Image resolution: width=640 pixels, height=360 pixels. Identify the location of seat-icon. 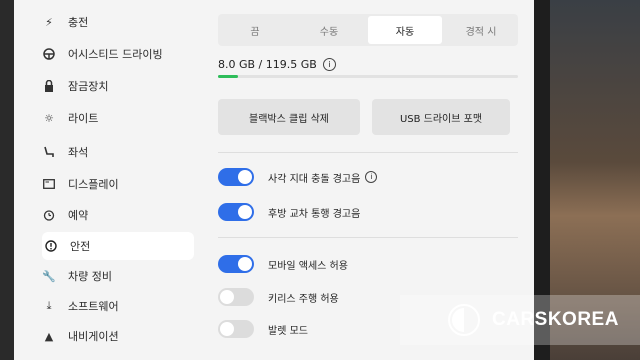
(49, 152).